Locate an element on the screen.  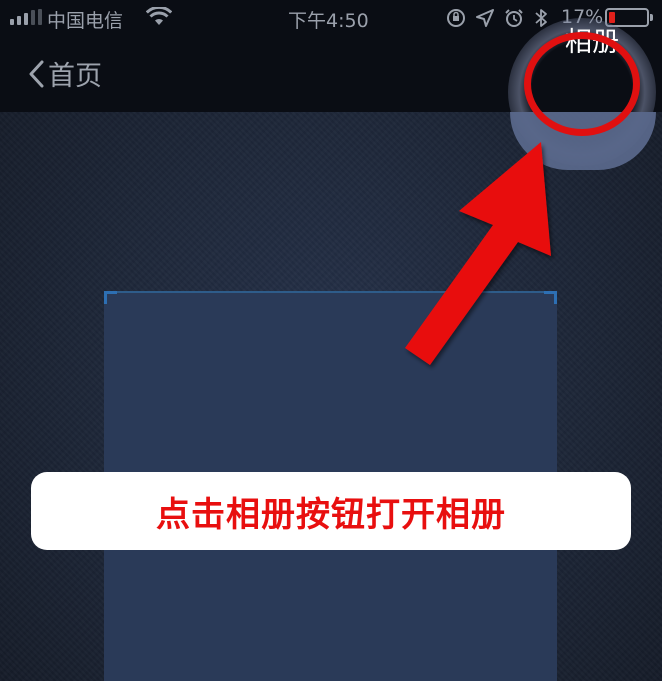
location-icon is located at coordinates (485, 18).